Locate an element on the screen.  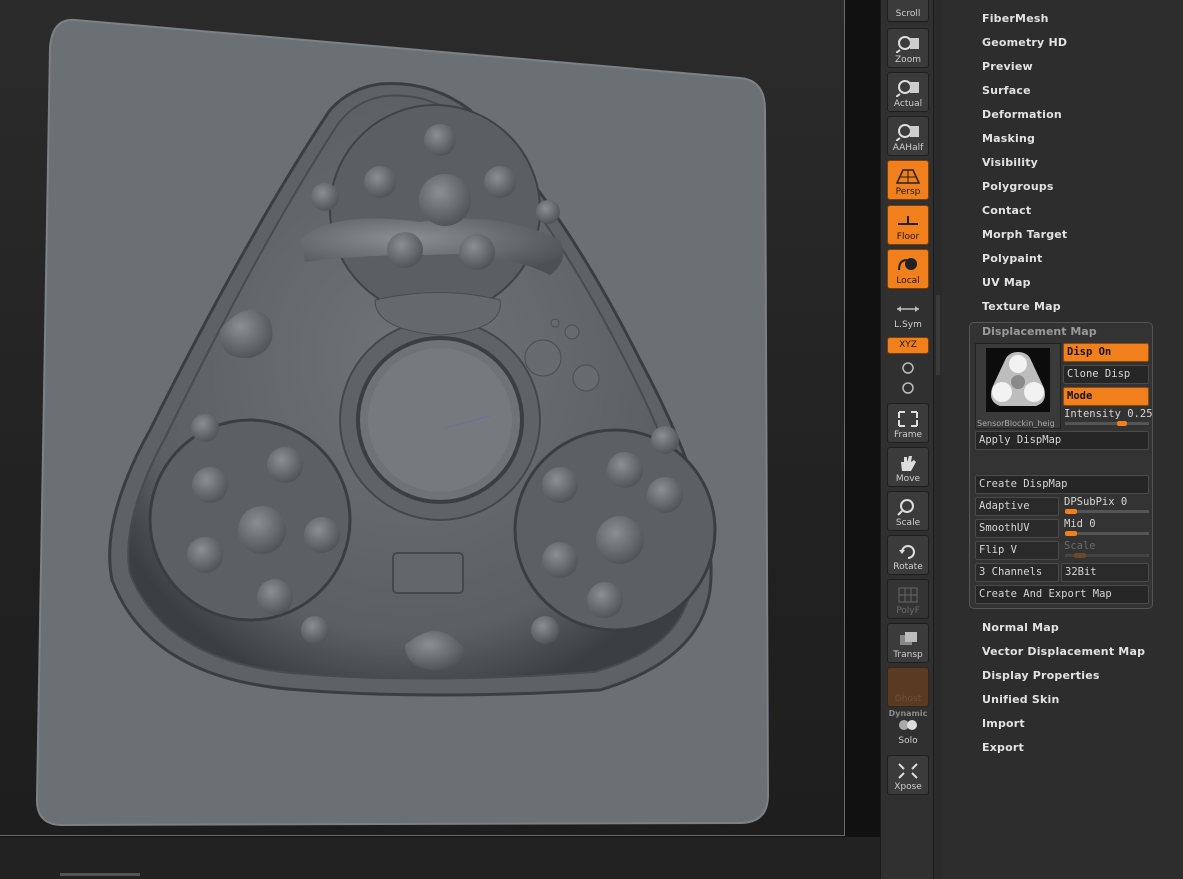
transp-button: Transp is located at coordinates (908, 643).